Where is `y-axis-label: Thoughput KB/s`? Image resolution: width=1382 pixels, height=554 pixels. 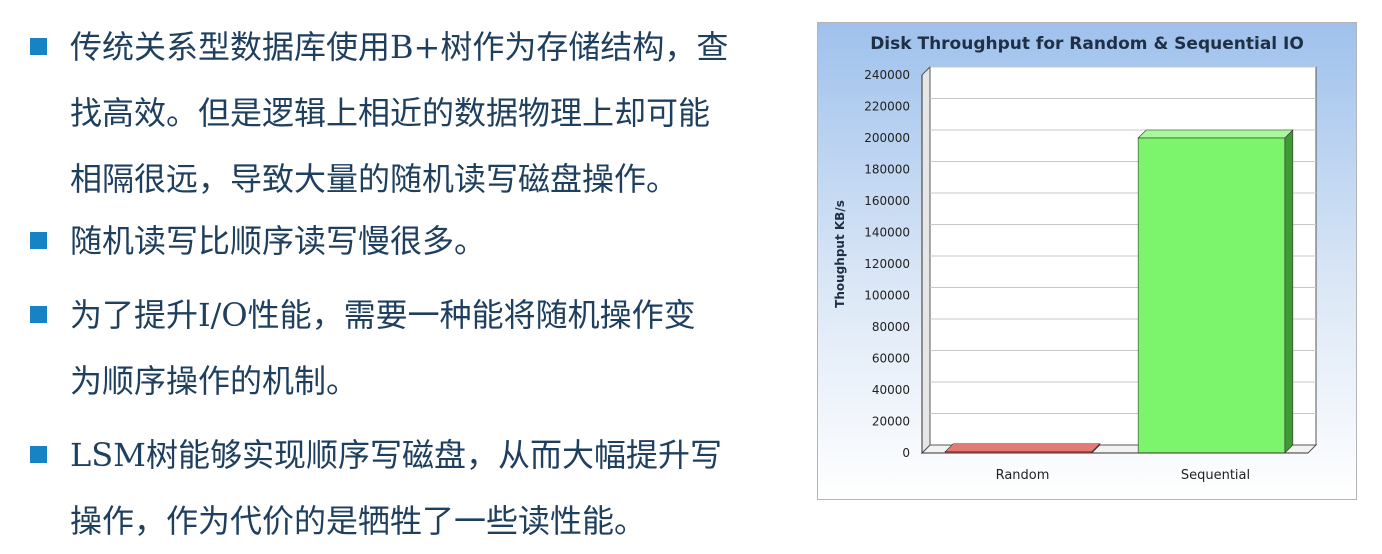 y-axis-label: Thoughput KB/s is located at coordinates (840, 254).